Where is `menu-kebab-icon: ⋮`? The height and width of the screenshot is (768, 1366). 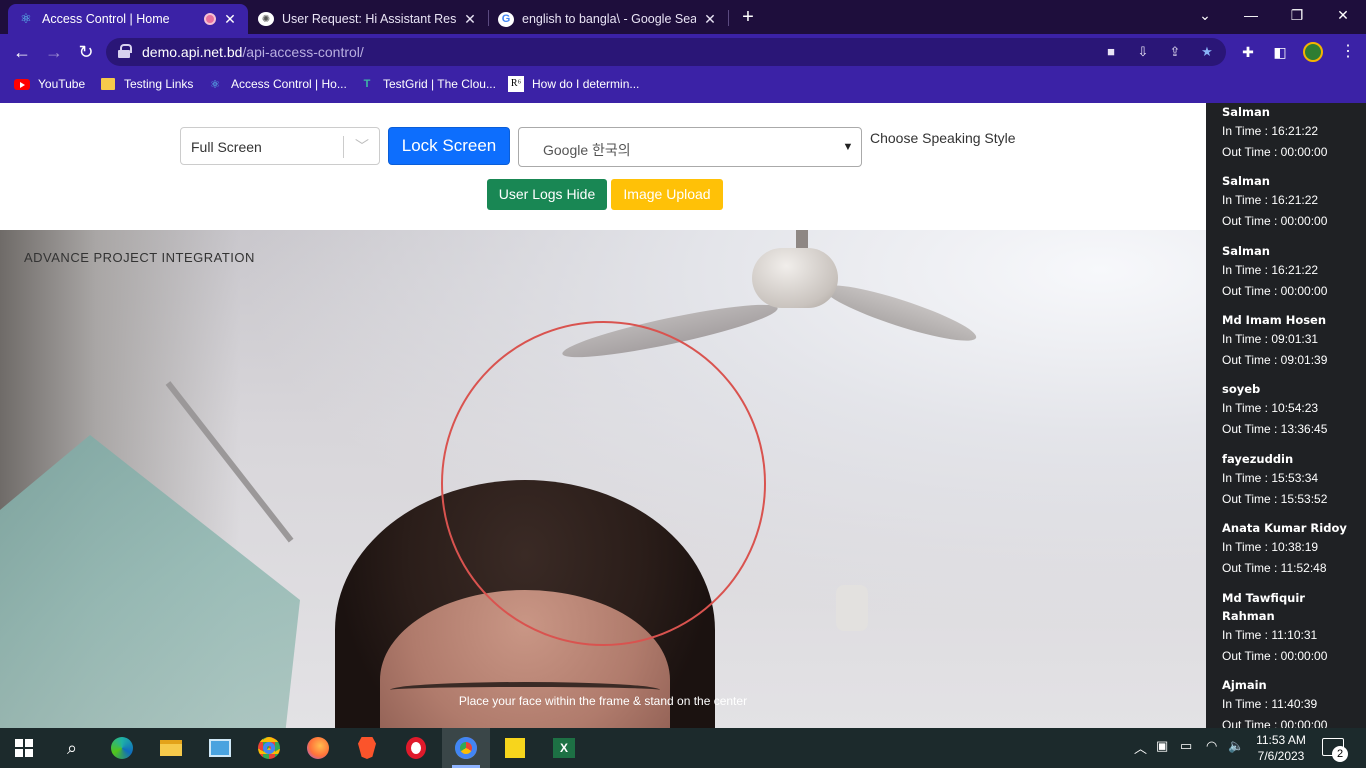 menu-kebab-icon: ⋮ is located at coordinates (1348, 52).